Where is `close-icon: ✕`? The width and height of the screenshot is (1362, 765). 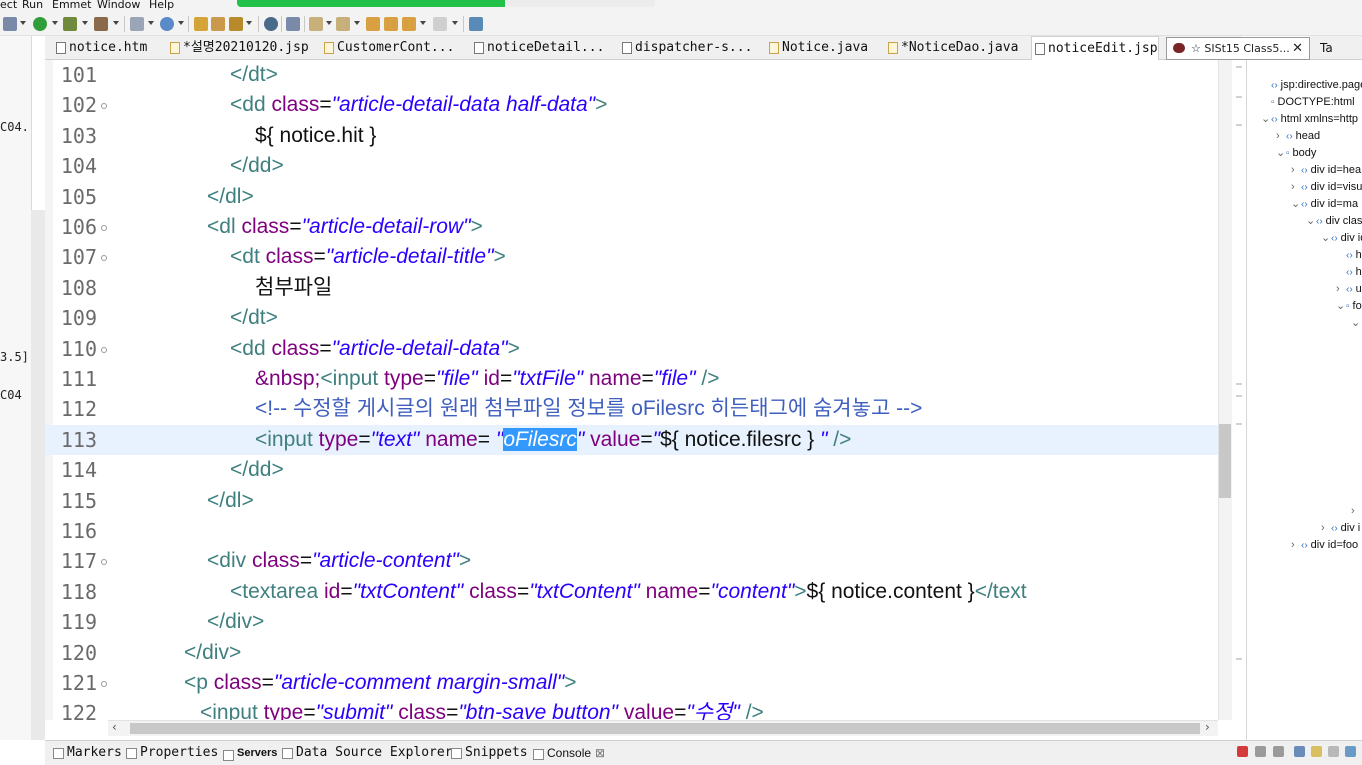 close-icon: ✕ is located at coordinates (1297, 48).